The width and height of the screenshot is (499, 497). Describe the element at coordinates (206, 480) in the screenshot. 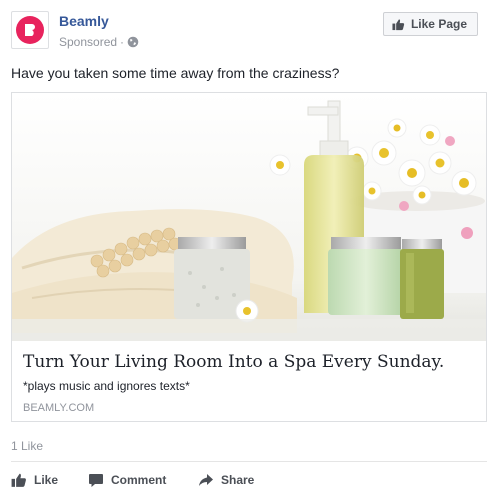

I see `share-arrow-icon` at that location.